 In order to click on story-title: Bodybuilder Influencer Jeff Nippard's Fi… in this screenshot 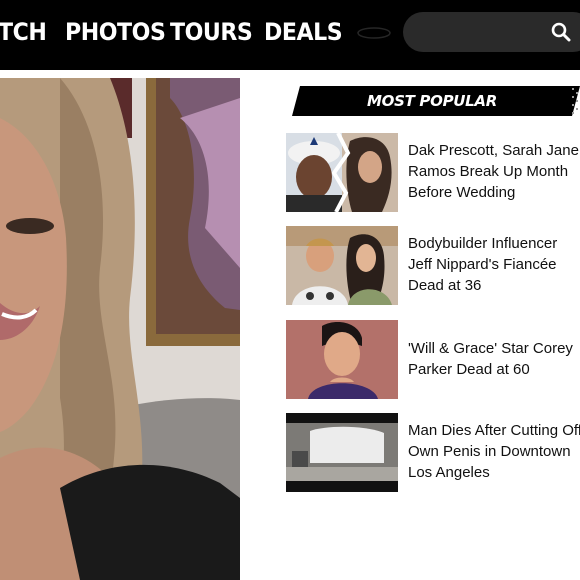, I will do `click(494, 264)`.